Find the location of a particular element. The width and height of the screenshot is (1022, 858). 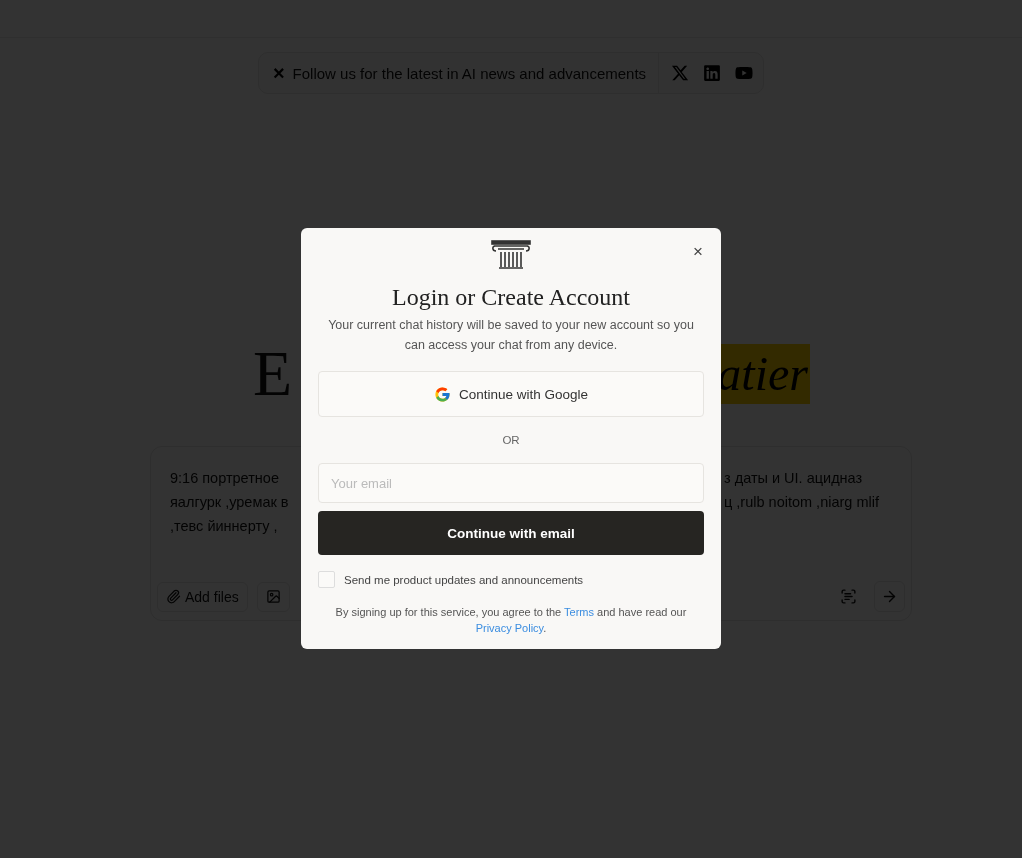

email-button: Continue with email is located at coordinates (511, 533).